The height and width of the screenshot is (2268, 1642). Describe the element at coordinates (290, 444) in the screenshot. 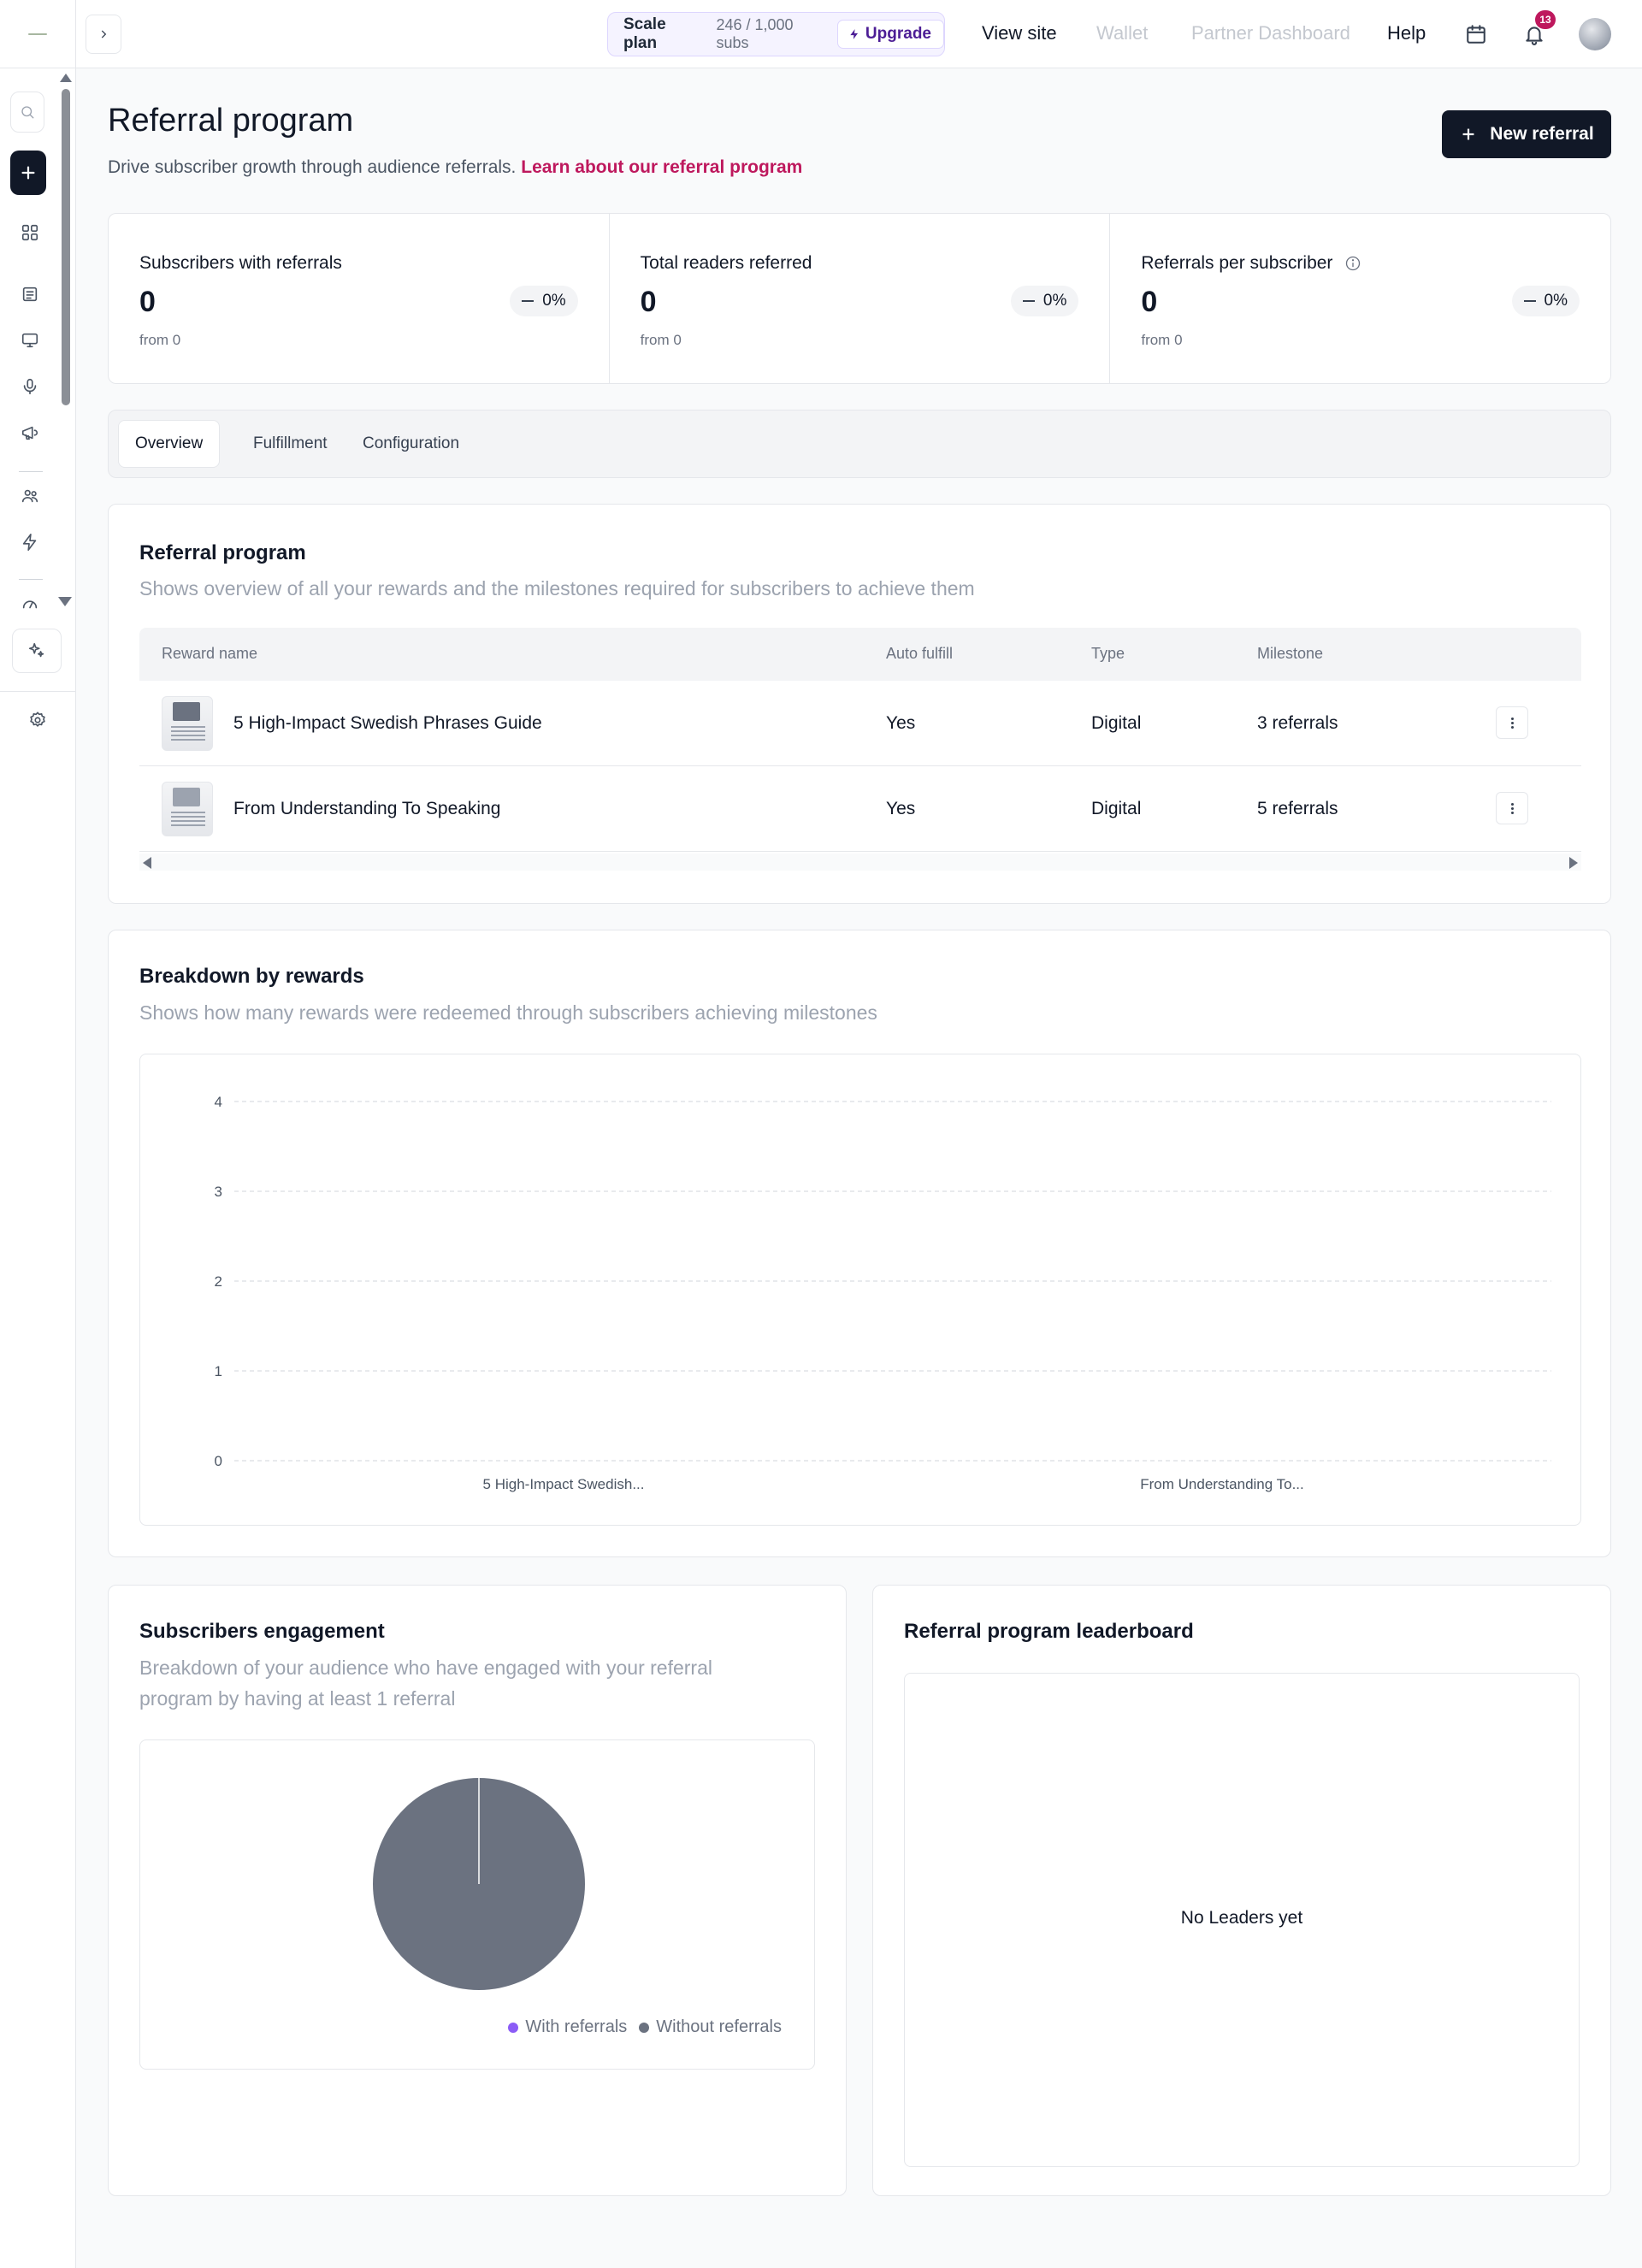

I see `tab-fulfillment: Fulfillment` at that location.